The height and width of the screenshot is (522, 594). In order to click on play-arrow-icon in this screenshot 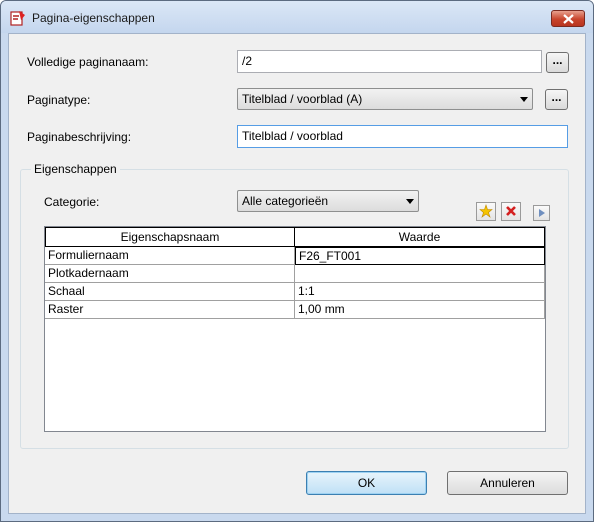, I will do `click(542, 213)`.